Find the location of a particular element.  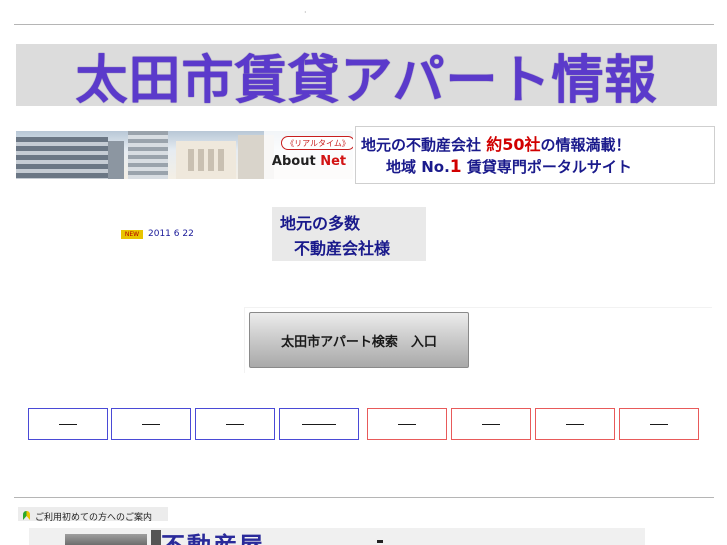

guide-text: ご利用初めての方へのご案内 is located at coordinates (94, 518).